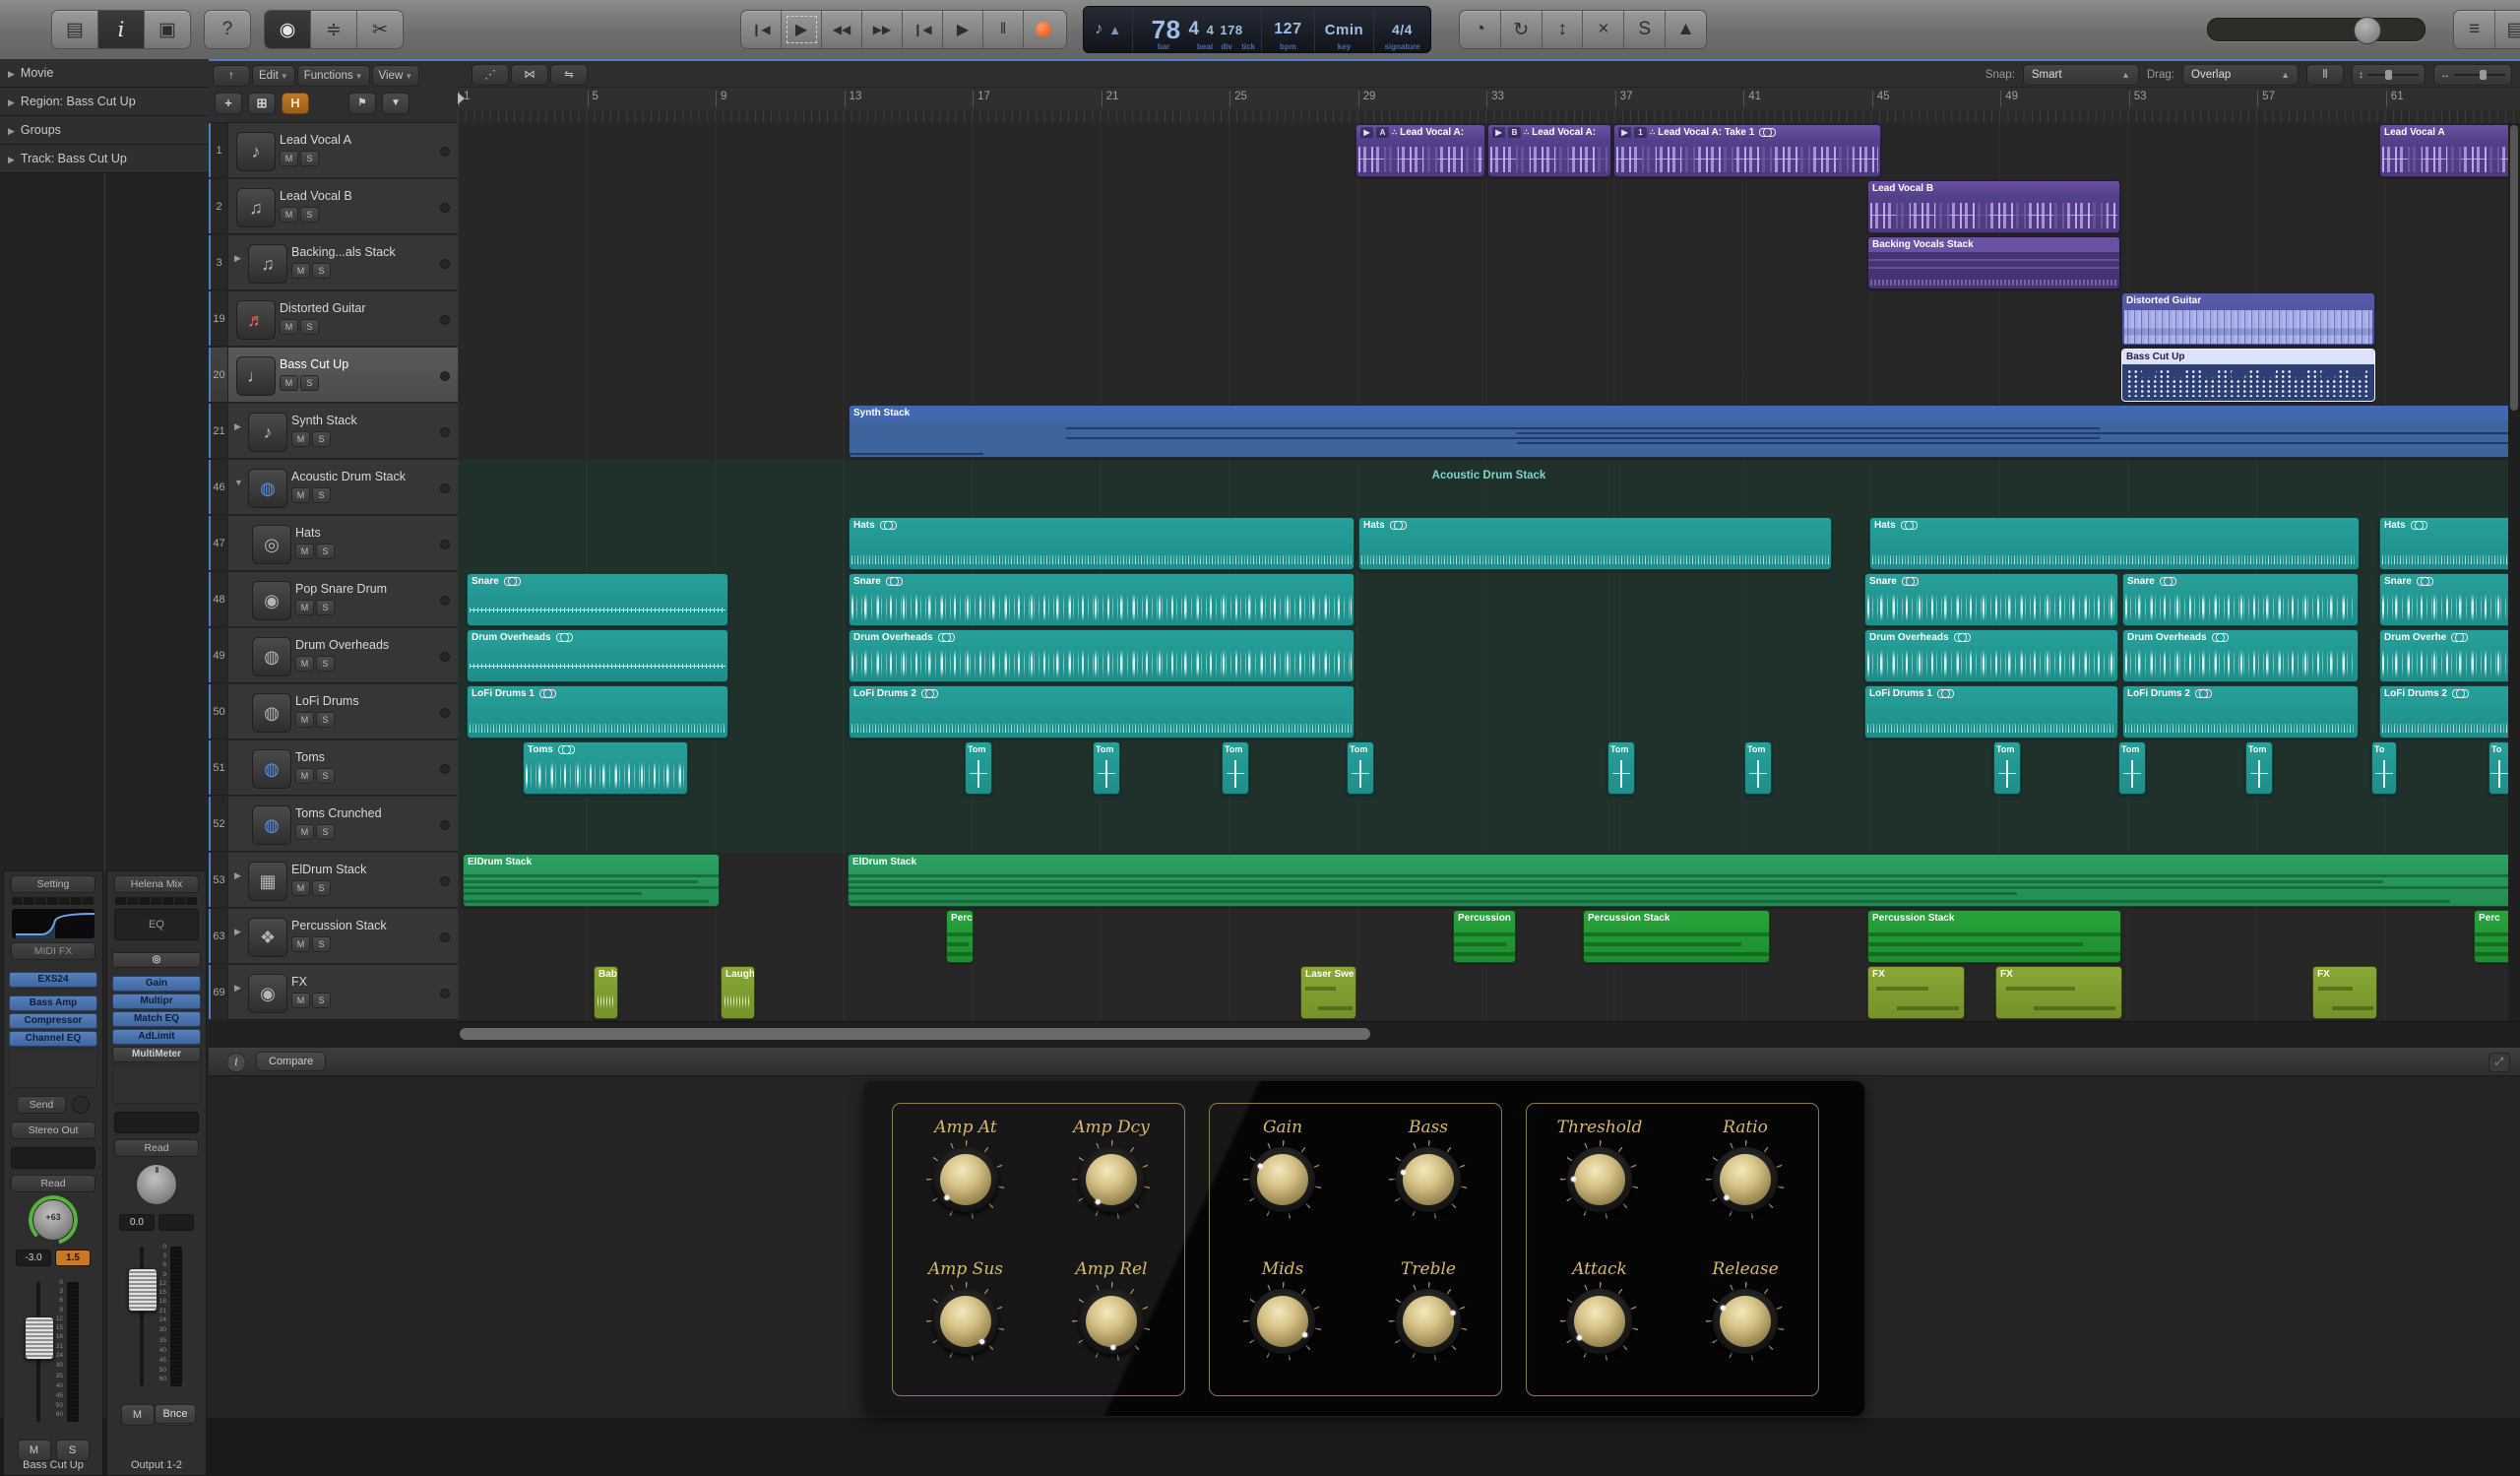  What do you see at coordinates (314, 364) in the screenshot?
I see `track-name: Bass Cut Up` at bounding box center [314, 364].